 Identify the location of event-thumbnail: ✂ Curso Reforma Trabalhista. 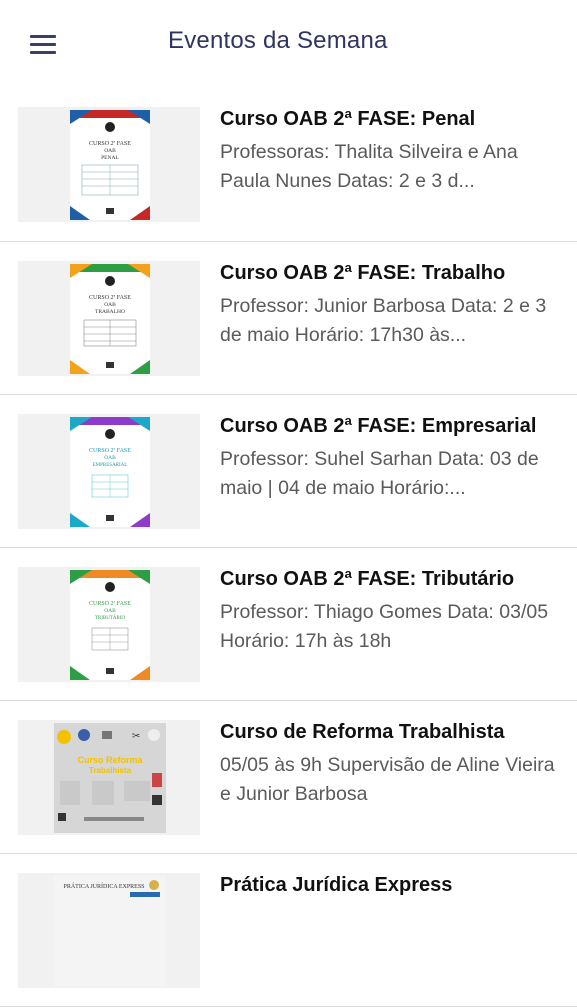
(109, 777).